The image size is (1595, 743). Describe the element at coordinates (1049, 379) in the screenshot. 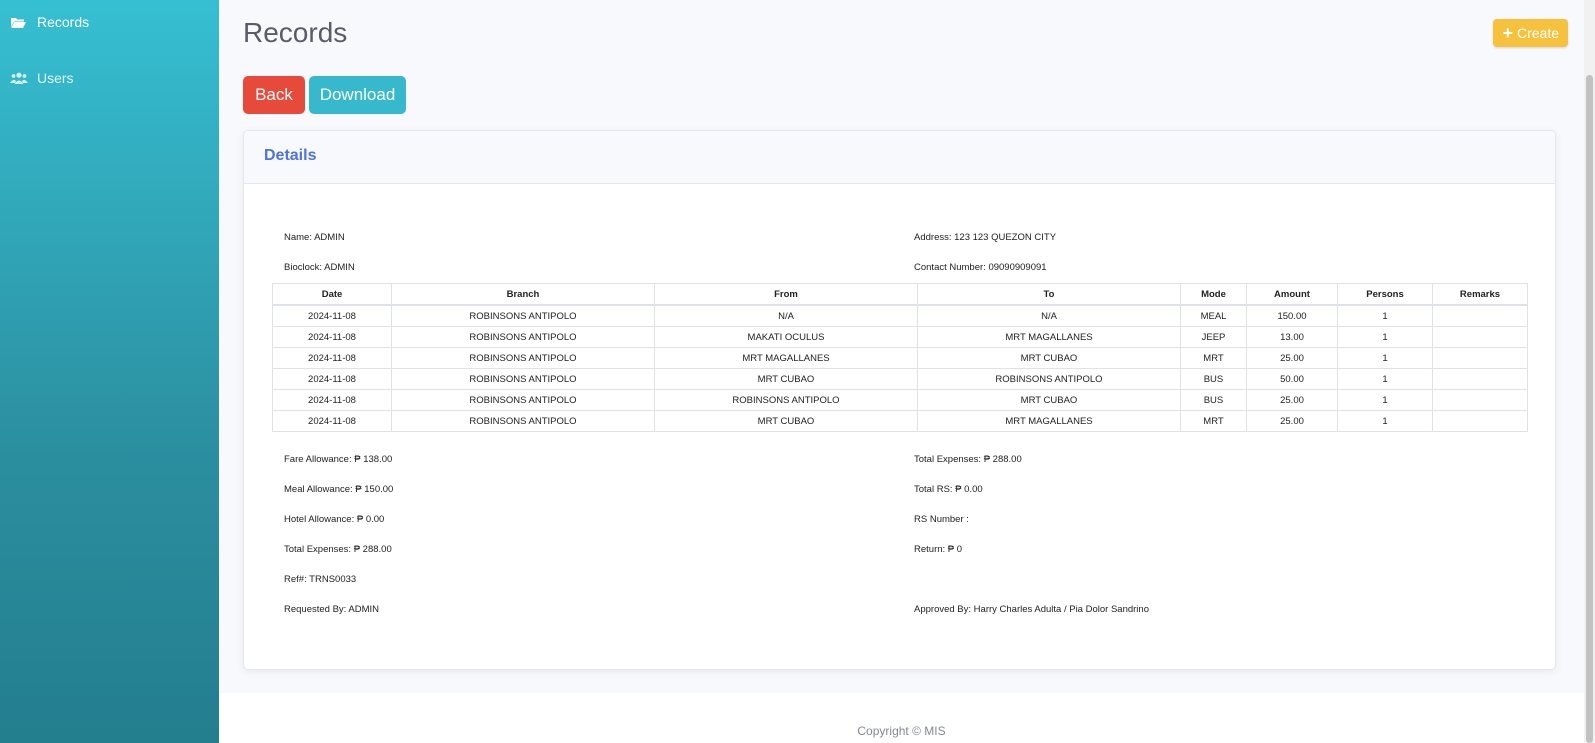

I see `cell-to: ROBINSONS ANTIPOLO` at that location.